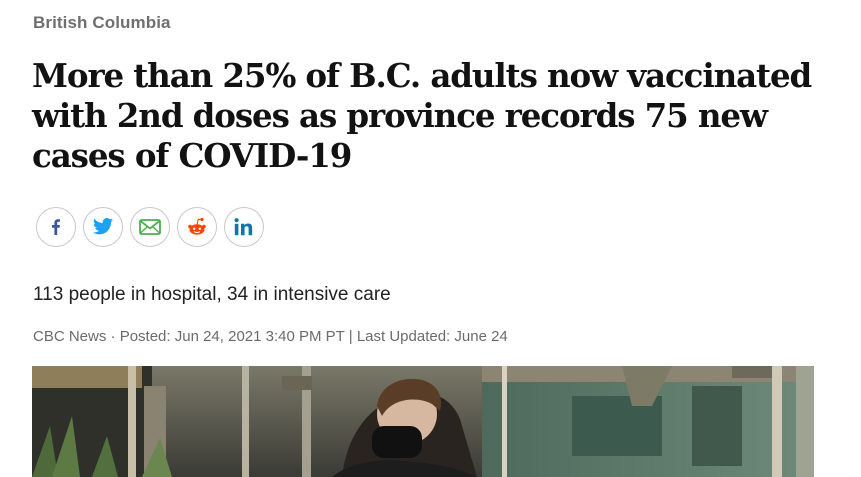 The height and width of the screenshot is (477, 861). What do you see at coordinates (70, 336) in the screenshot?
I see `byline-source: CBC News` at bounding box center [70, 336].